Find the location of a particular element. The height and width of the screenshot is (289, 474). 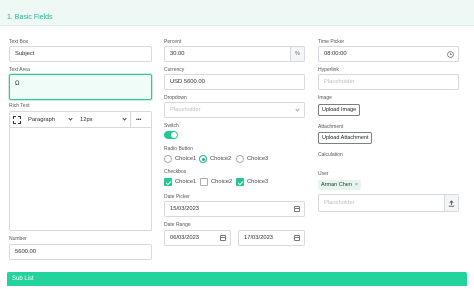

rich-text-label: Rich Text is located at coordinates (19, 106).